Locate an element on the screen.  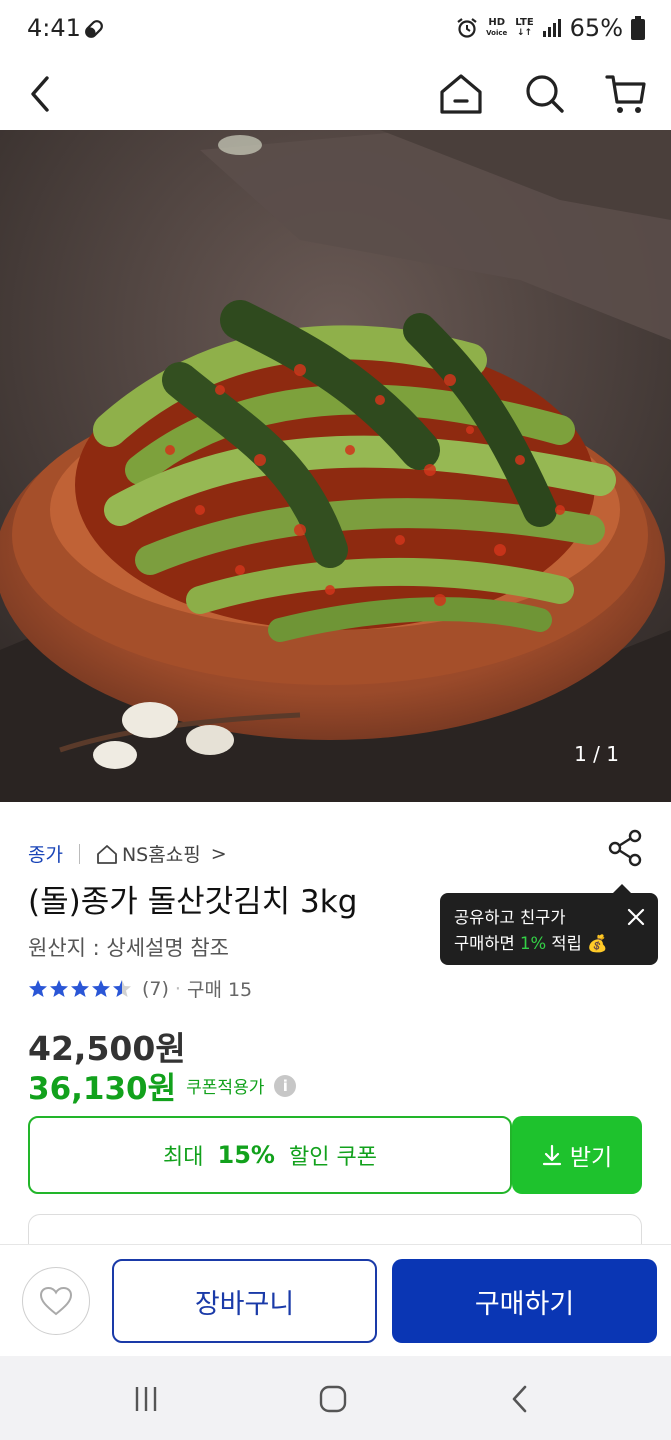
back-button is located at coordinates (40, 94).